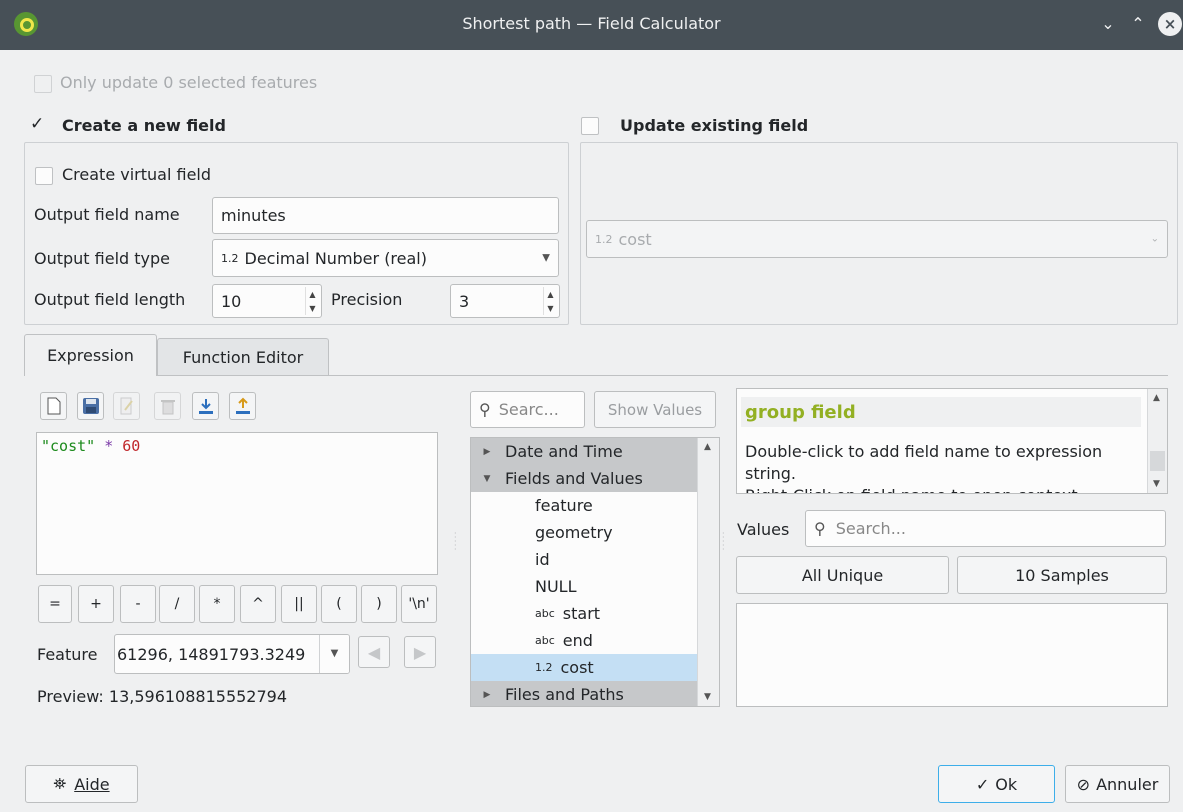 The width and height of the screenshot is (1183, 812). What do you see at coordinates (420, 652) in the screenshot?
I see `next-feature-button: ▶` at bounding box center [420, 652].